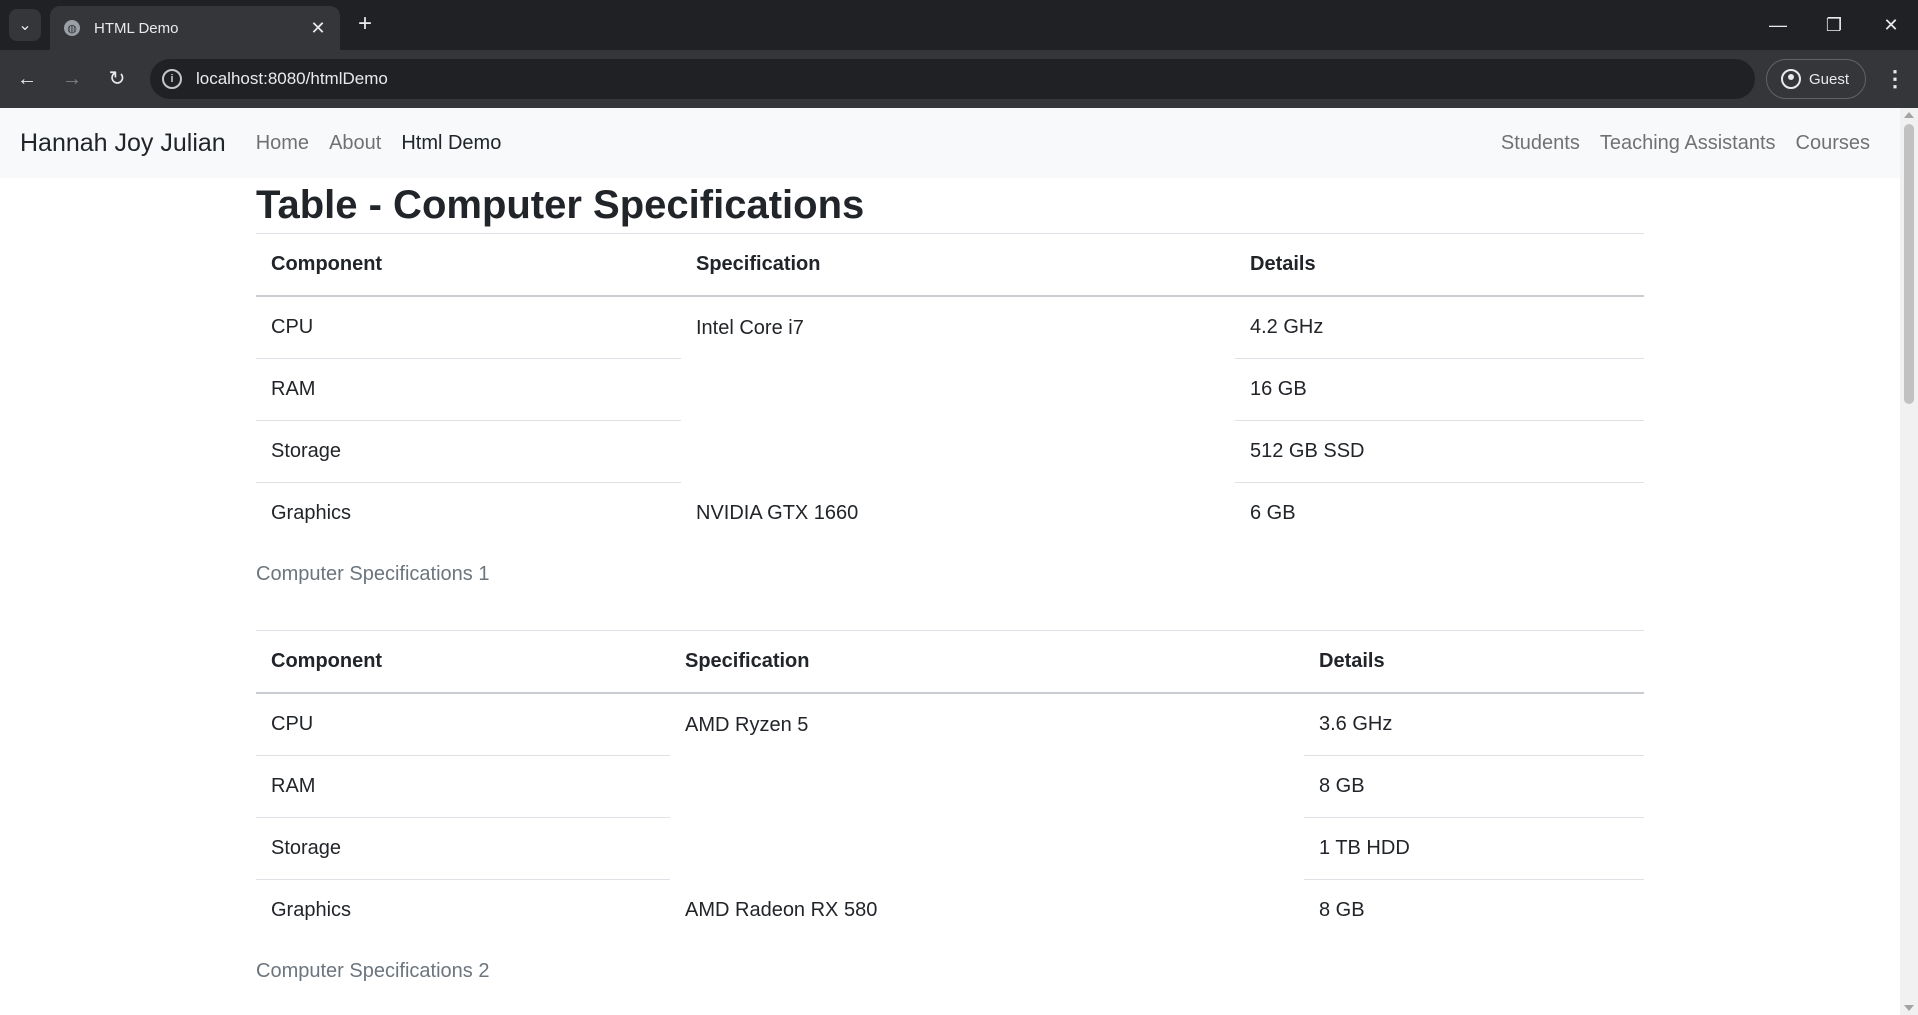 The height and width of the screenshot is (1015, 1918). What do you see at coordinates (1439, 389) in the screenshot?
I see `details-cell: 16 GB` at bounding box center [1439, 389].